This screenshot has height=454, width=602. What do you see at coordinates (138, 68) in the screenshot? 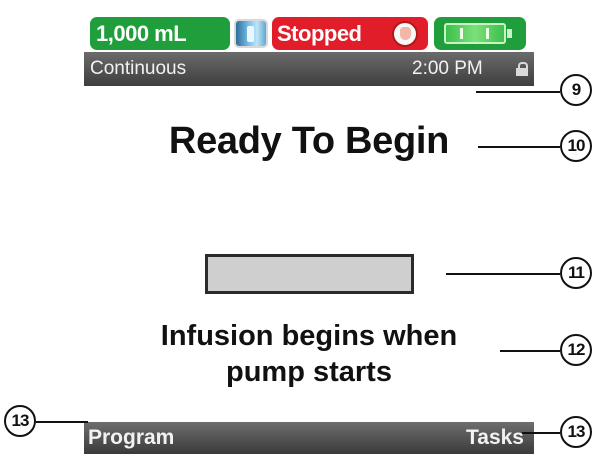
I see `infusion-mode-label: Continuous` at bounding box center [138, 68].